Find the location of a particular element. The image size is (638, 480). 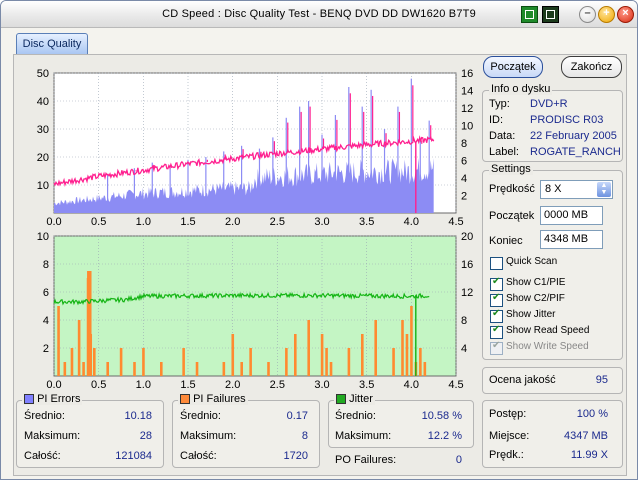

pif-avg-value: 0.17 is located at coordinates (297, 416).